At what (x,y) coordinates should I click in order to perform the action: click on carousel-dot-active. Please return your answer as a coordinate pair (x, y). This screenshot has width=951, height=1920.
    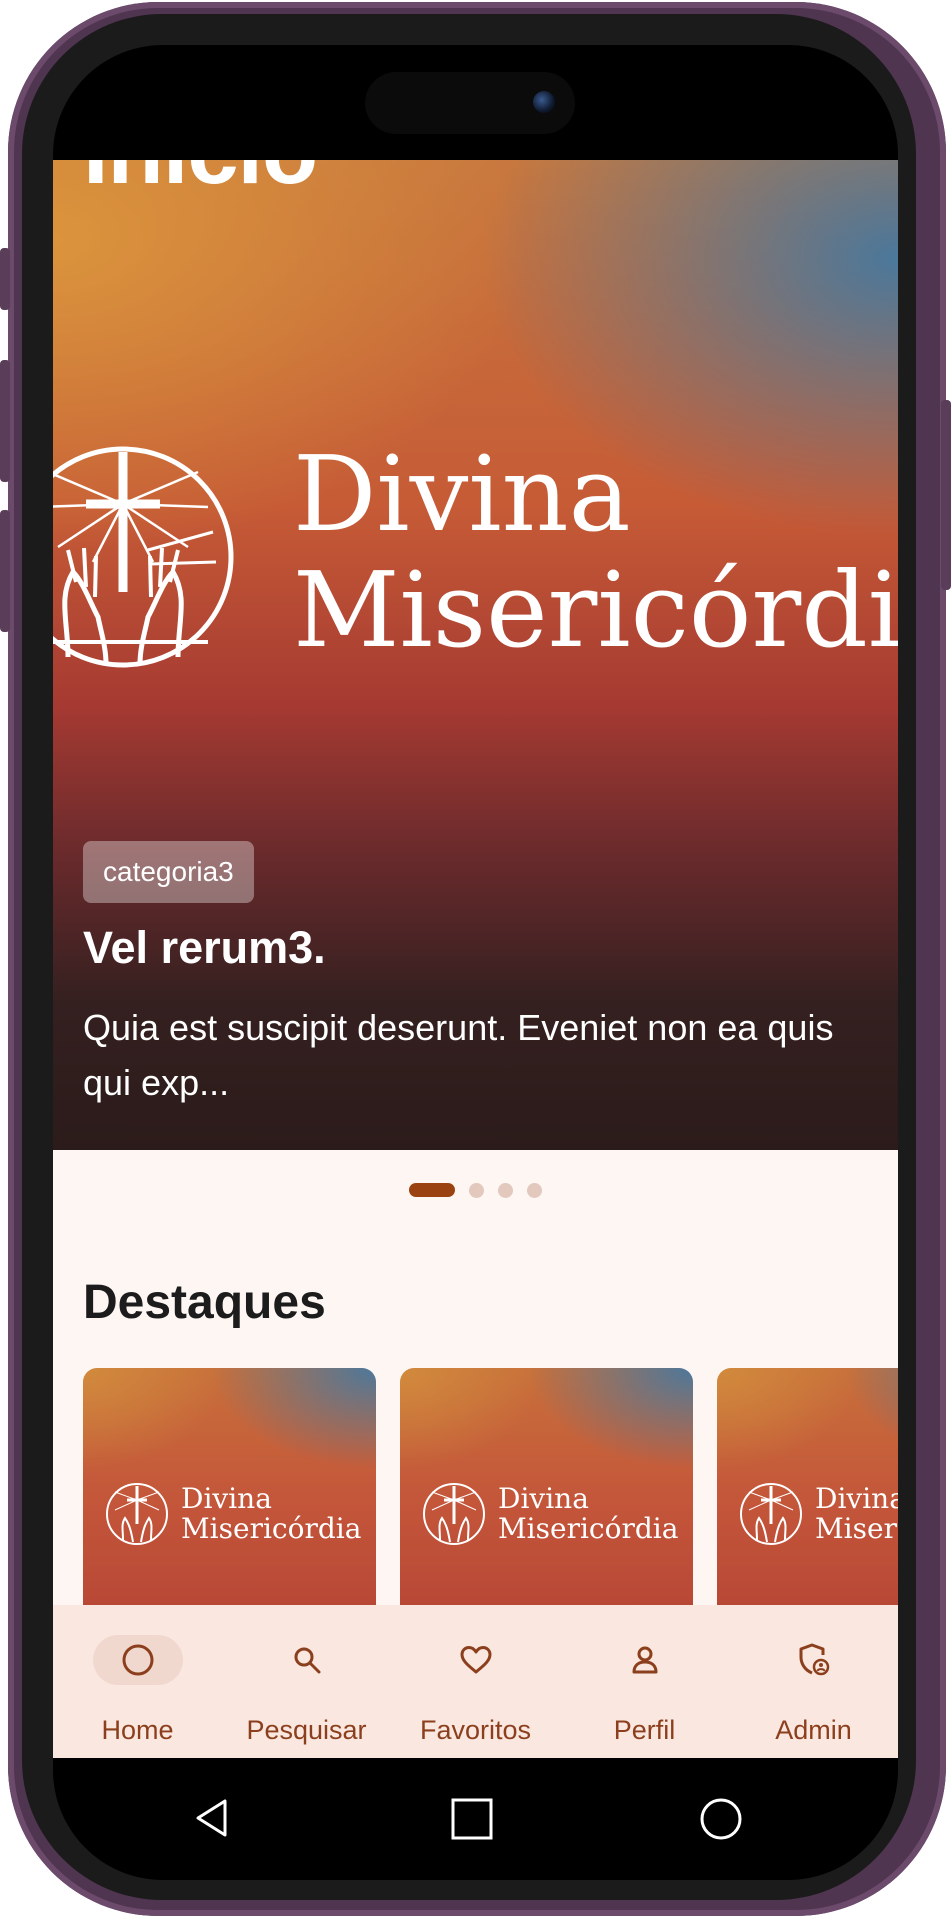
    Looking at the image, I should click on (432, 1190).